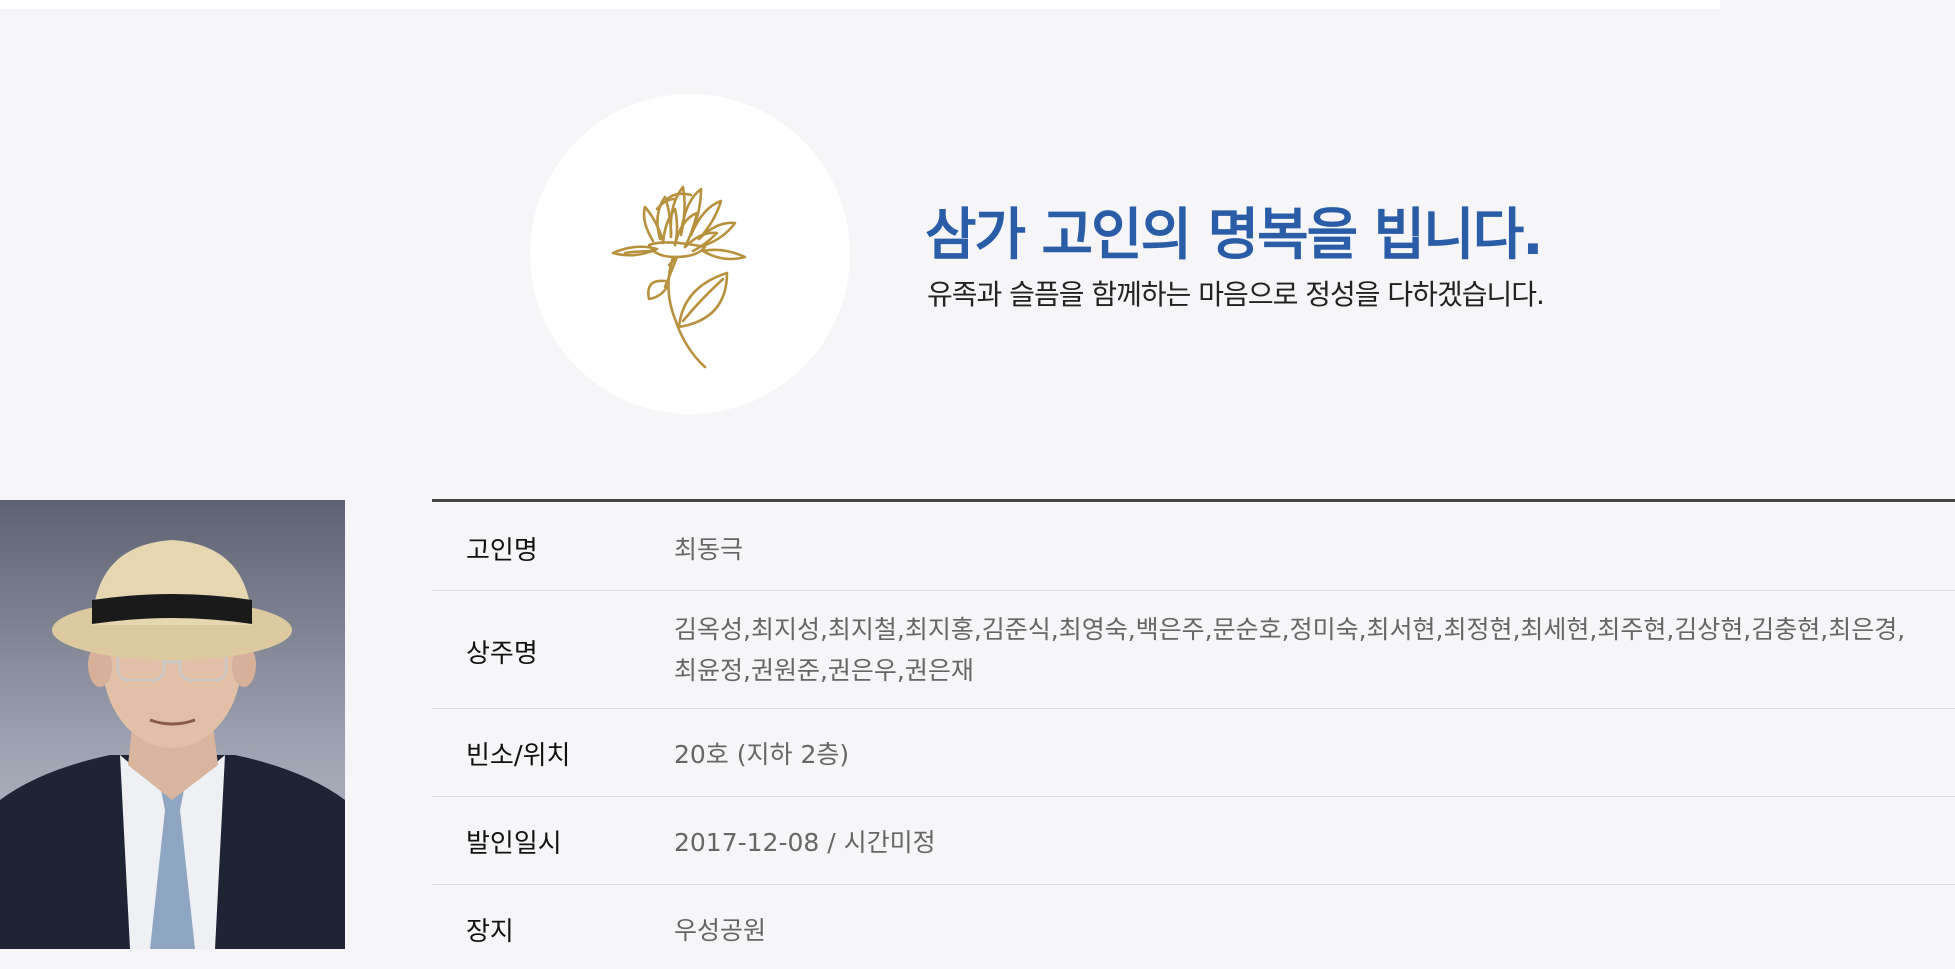 The width and height of the screenshot is (1955, 969). I want to click on portrait-photo, so click(172, 744).